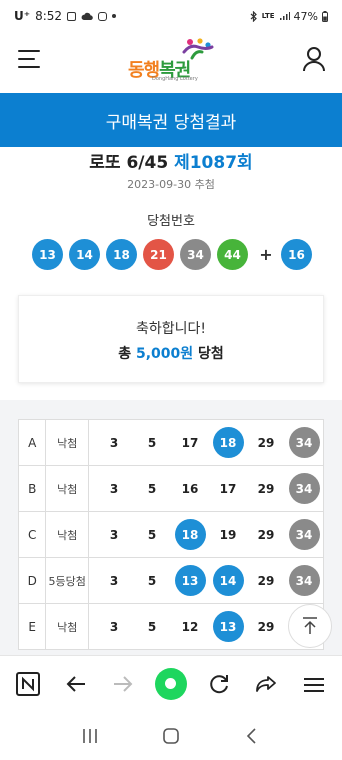 This screenshot has width=342, height=760. Describe the element at coordinates (190, 626) in the screenshot. I see `ticket-number: 12` at that location.